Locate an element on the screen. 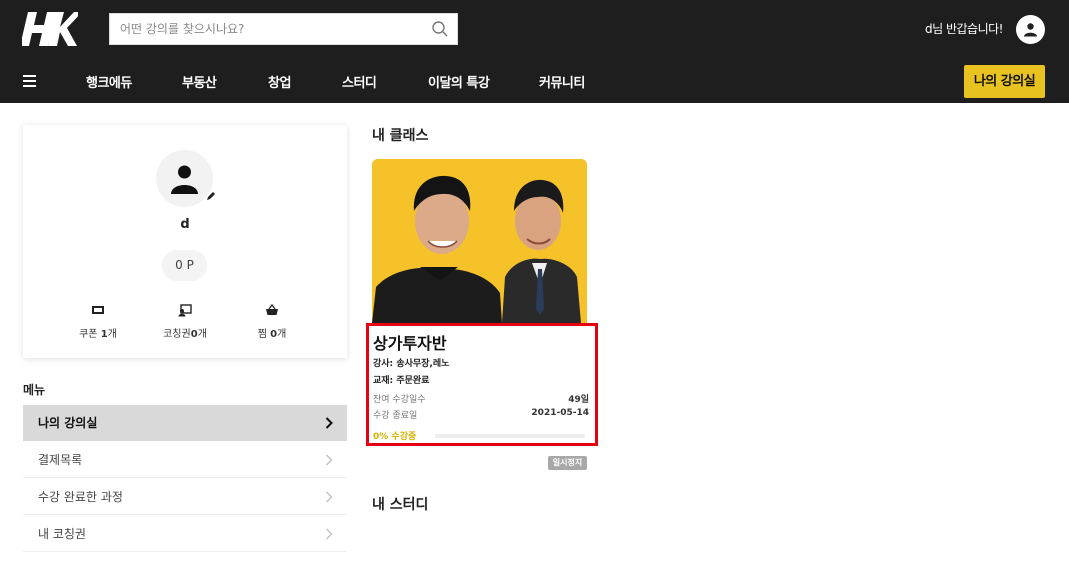 The image size is (1069, 577). menu-title: 메뉴 is located at coordinates (34, 390).